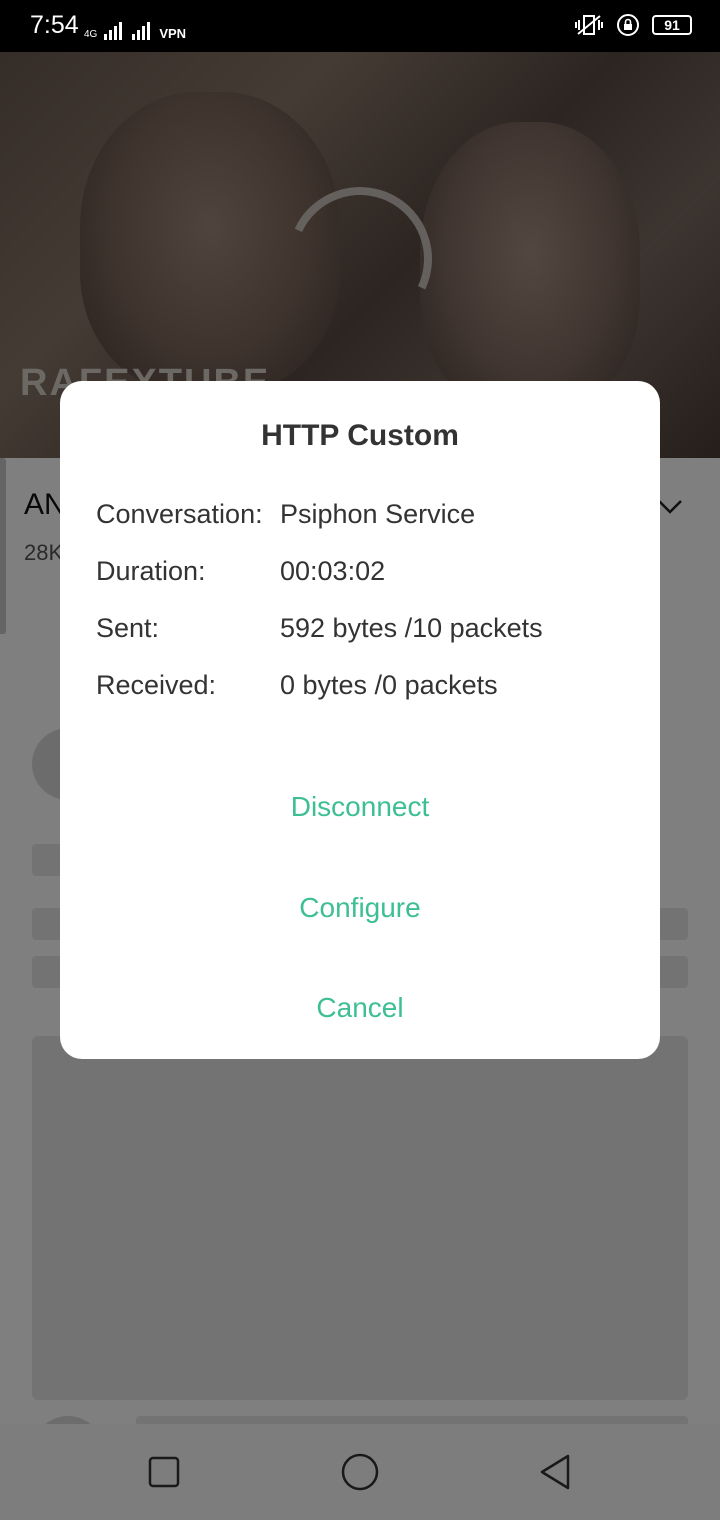 The height and width of the screenshot is (1520, 720). What do you see at coordinates (151, 571) in the screenshot?
I see `info-label: Duration:` at bounding box center [151, 571].